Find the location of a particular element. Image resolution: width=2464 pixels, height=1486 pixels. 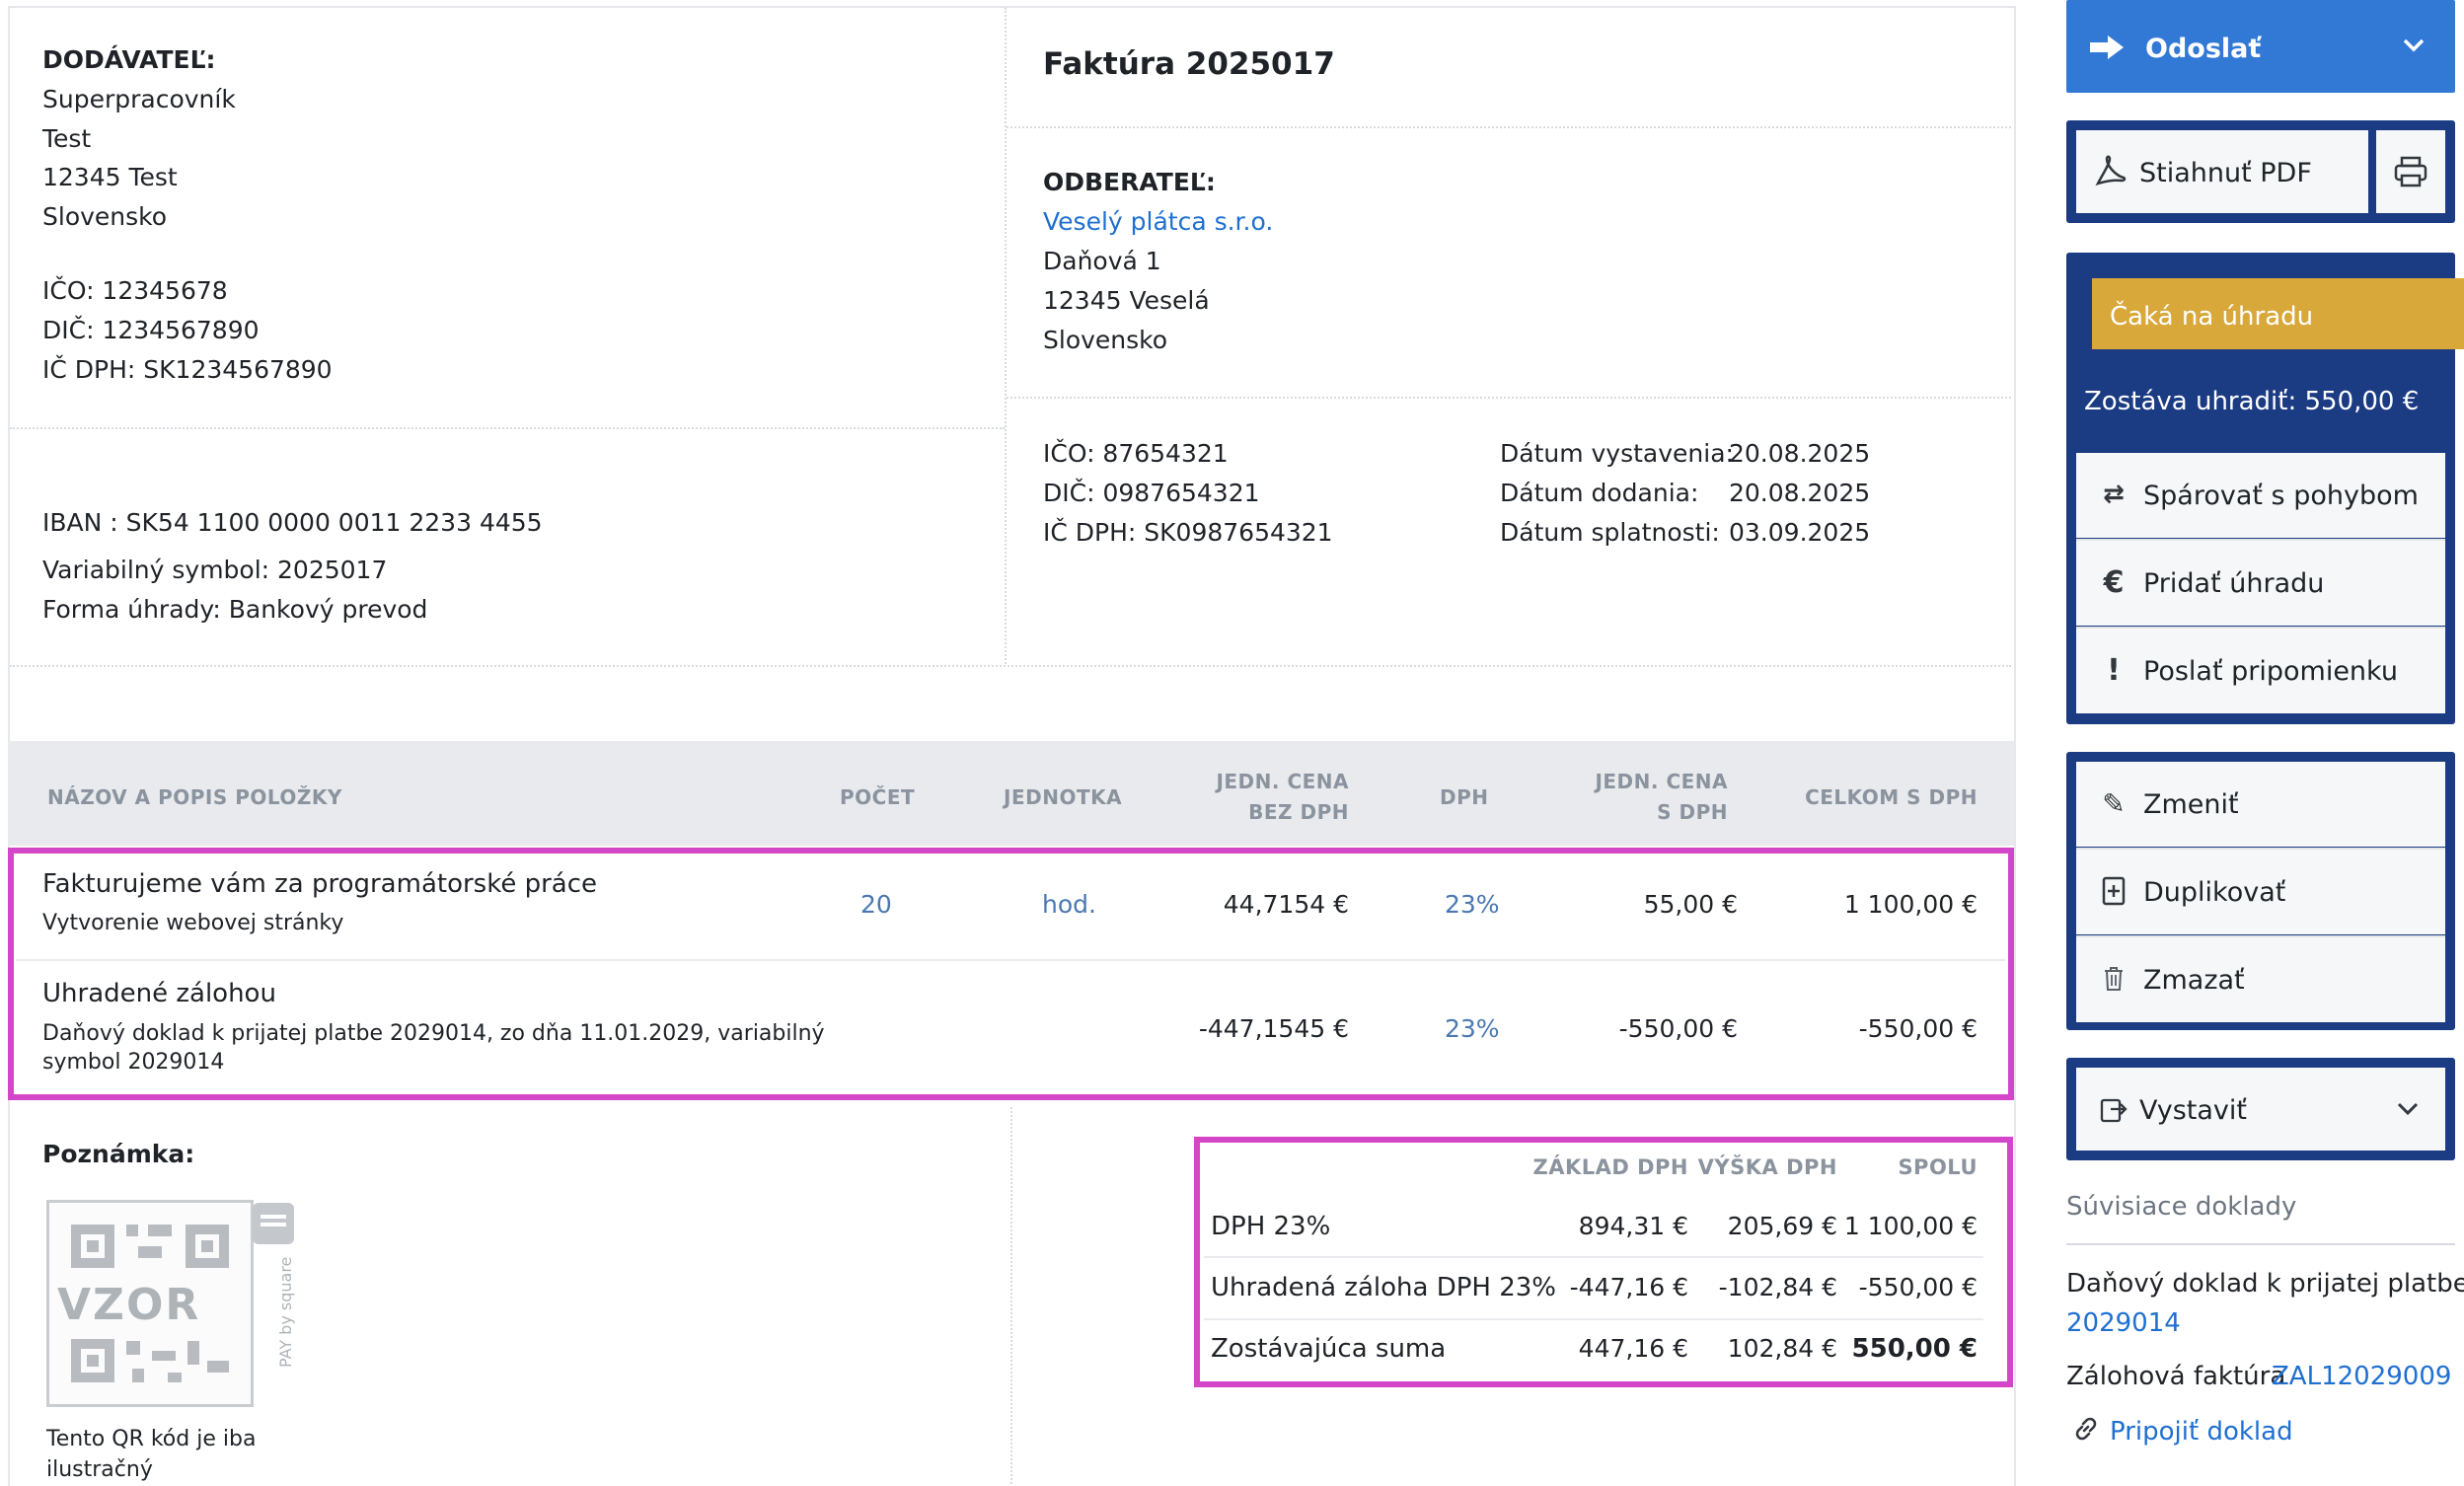

status-badge: Čaká na úhradu is located at coordinates (2278, 313).